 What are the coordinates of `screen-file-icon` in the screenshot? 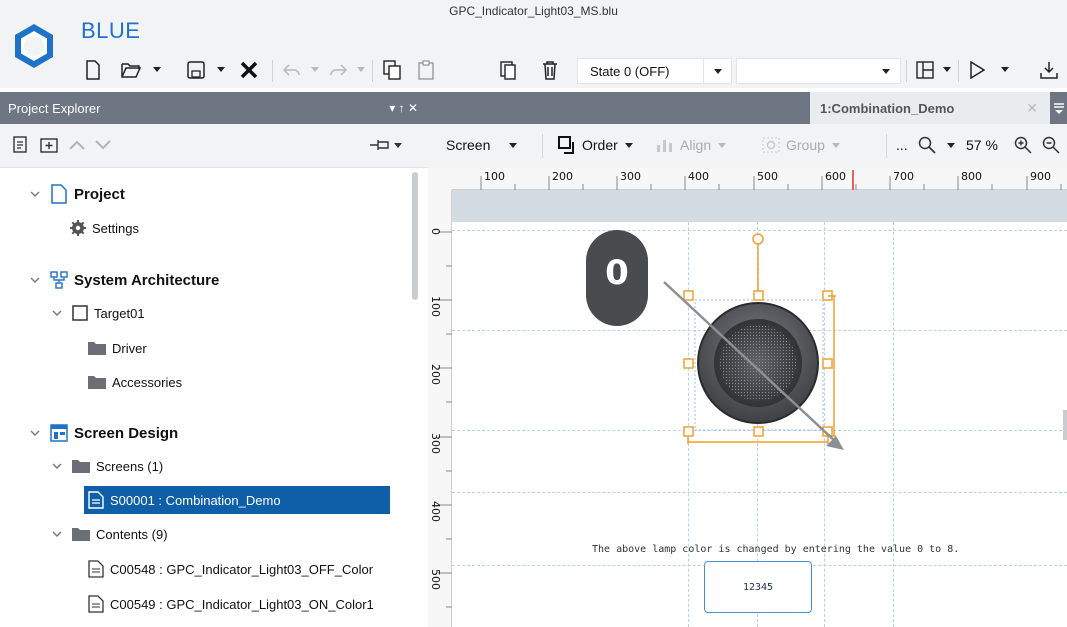 It's located at (96, 500).